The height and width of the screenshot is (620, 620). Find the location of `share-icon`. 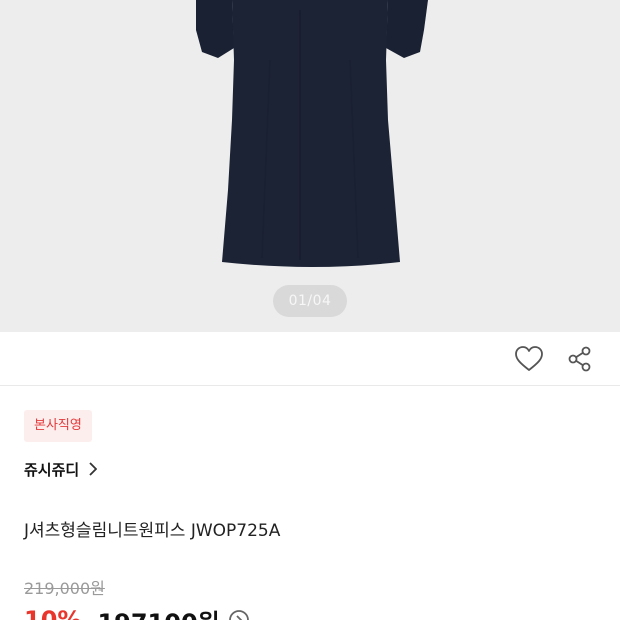

share-icon is located at coordinates (580, 359).